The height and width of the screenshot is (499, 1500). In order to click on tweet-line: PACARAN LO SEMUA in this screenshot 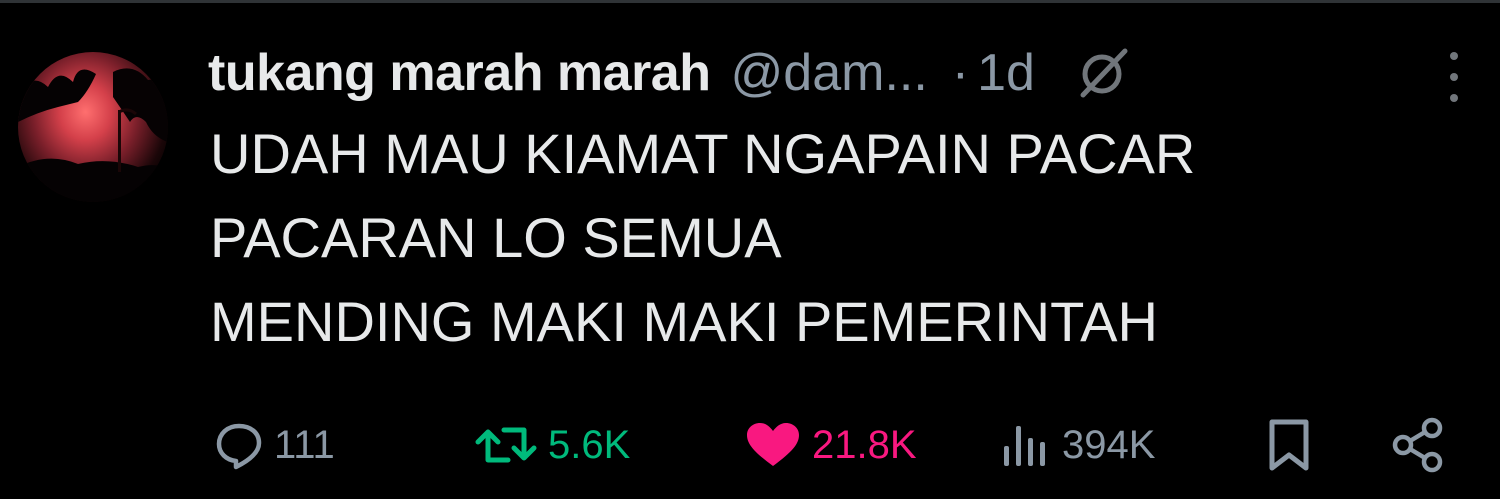, I will do `click(496, 237)`.